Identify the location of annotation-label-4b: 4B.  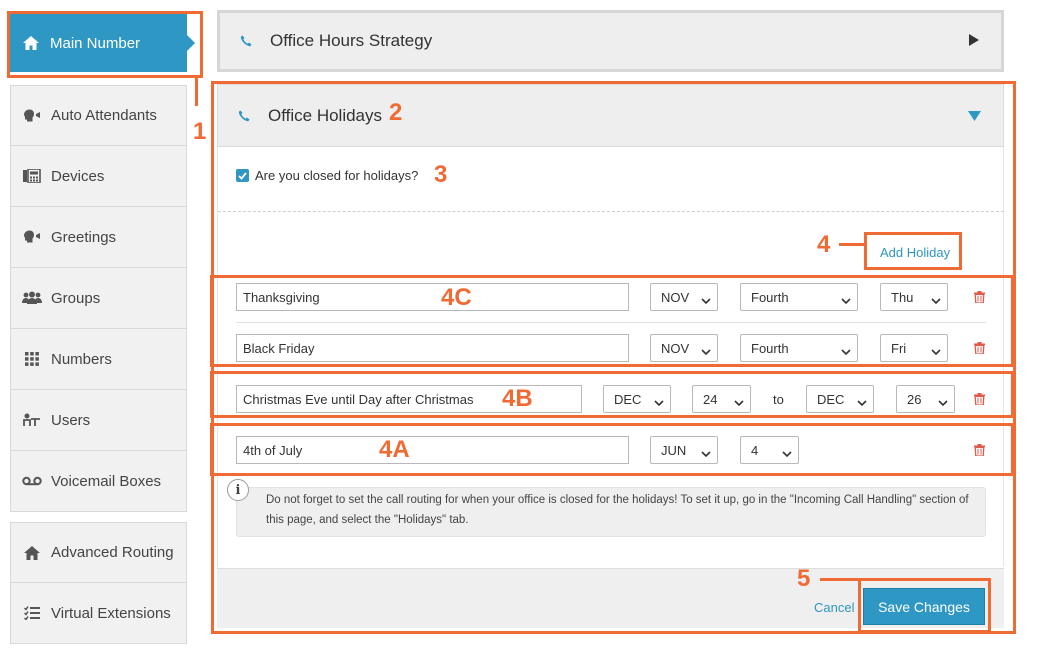
(517, 398).